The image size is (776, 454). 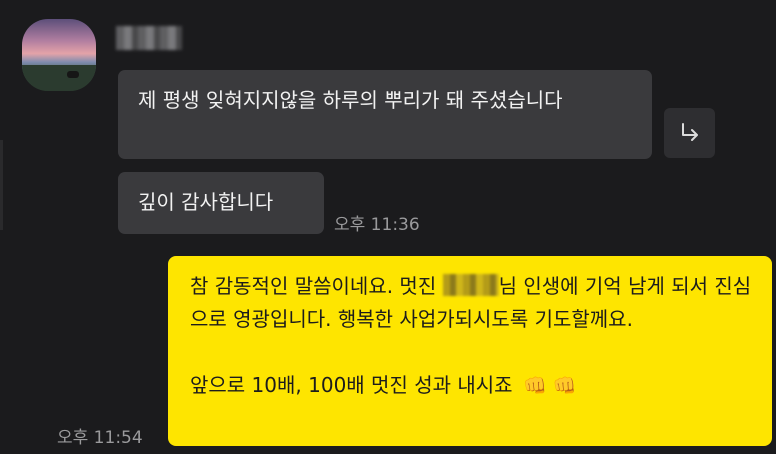 I want to click on outgoing-text-part: 참 감동적인 말씀이네요. 멋진, so click(x=316, y=286).